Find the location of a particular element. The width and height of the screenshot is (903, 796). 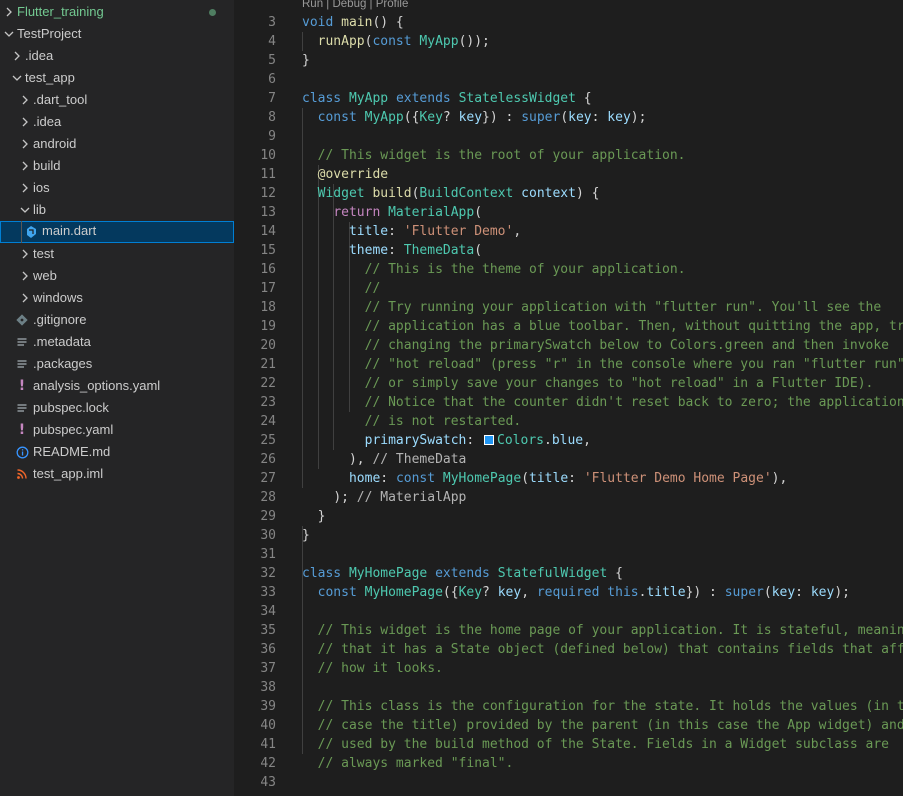

code-line: @override is located at coordinates (345, 174).